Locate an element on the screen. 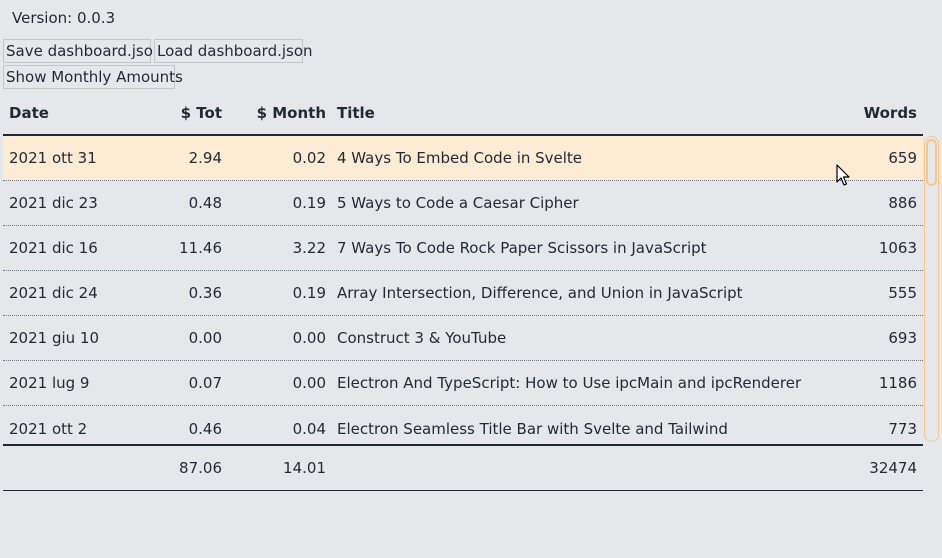 The image size is (942, 558). mouse-cursor-icon is located at coordinates (843, 175).